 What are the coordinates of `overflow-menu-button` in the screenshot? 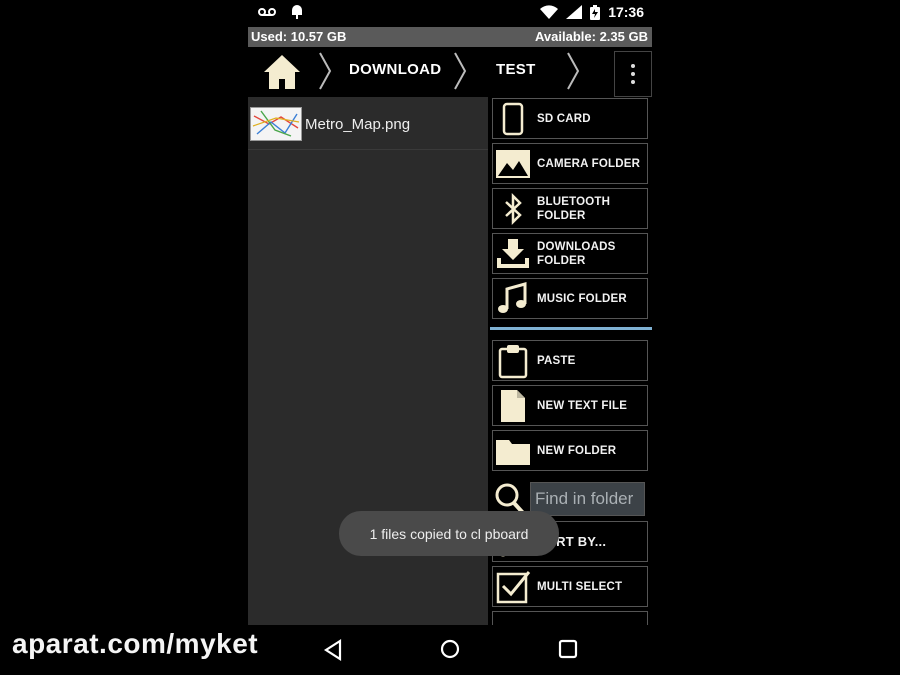 It's located at (633, 74).